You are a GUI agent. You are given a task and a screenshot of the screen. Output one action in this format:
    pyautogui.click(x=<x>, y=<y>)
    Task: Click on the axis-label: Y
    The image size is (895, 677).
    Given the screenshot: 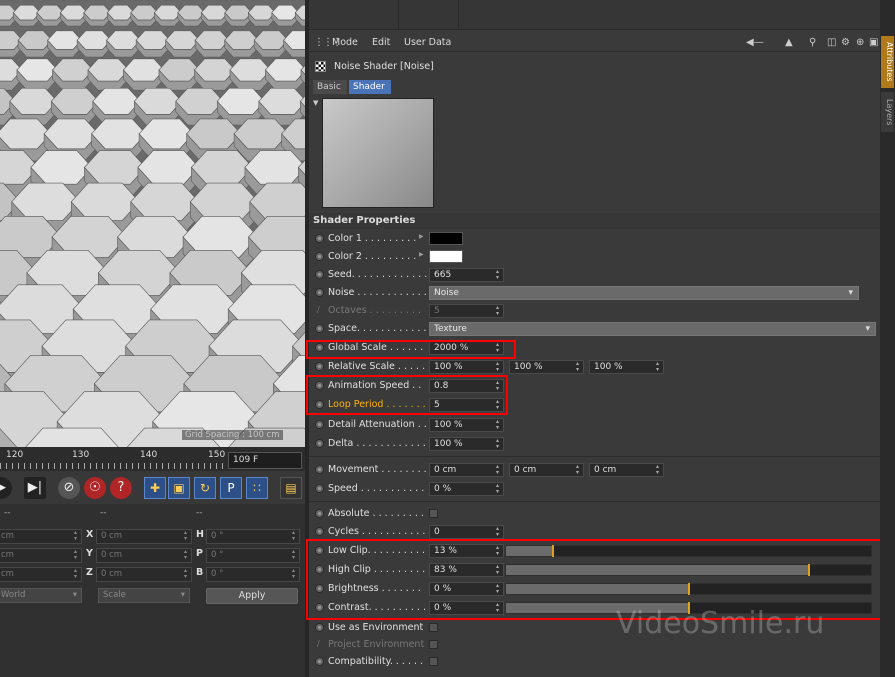 What is the action you would take?
    pyautogui.click(x=89, y=553)
    